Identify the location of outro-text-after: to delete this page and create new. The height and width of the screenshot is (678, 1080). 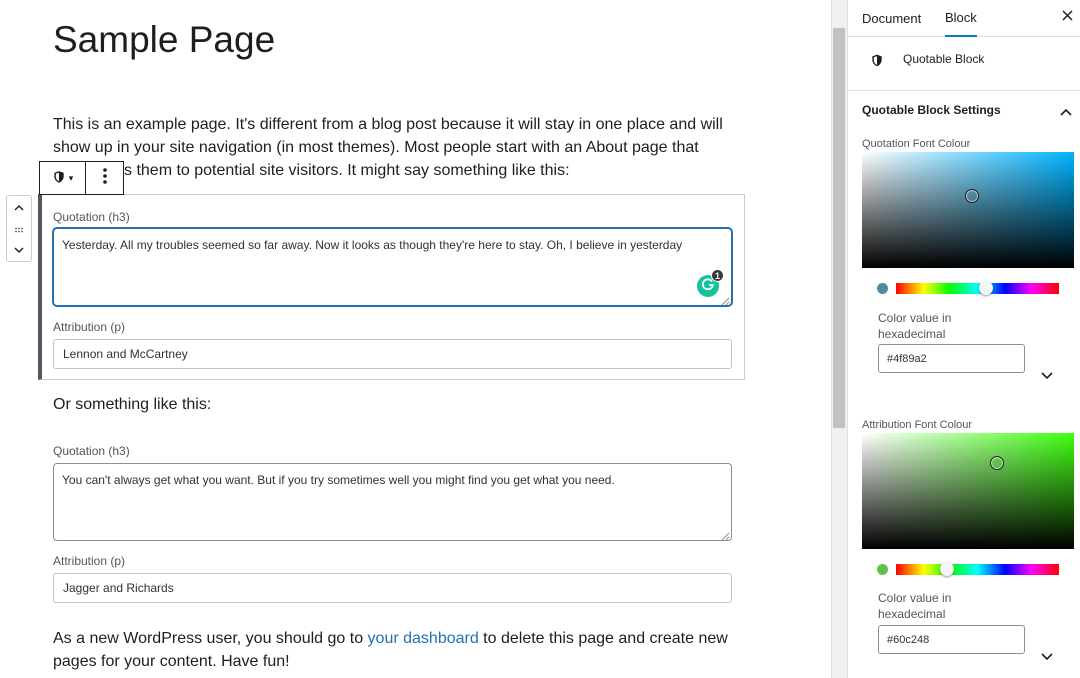
(603, 638).